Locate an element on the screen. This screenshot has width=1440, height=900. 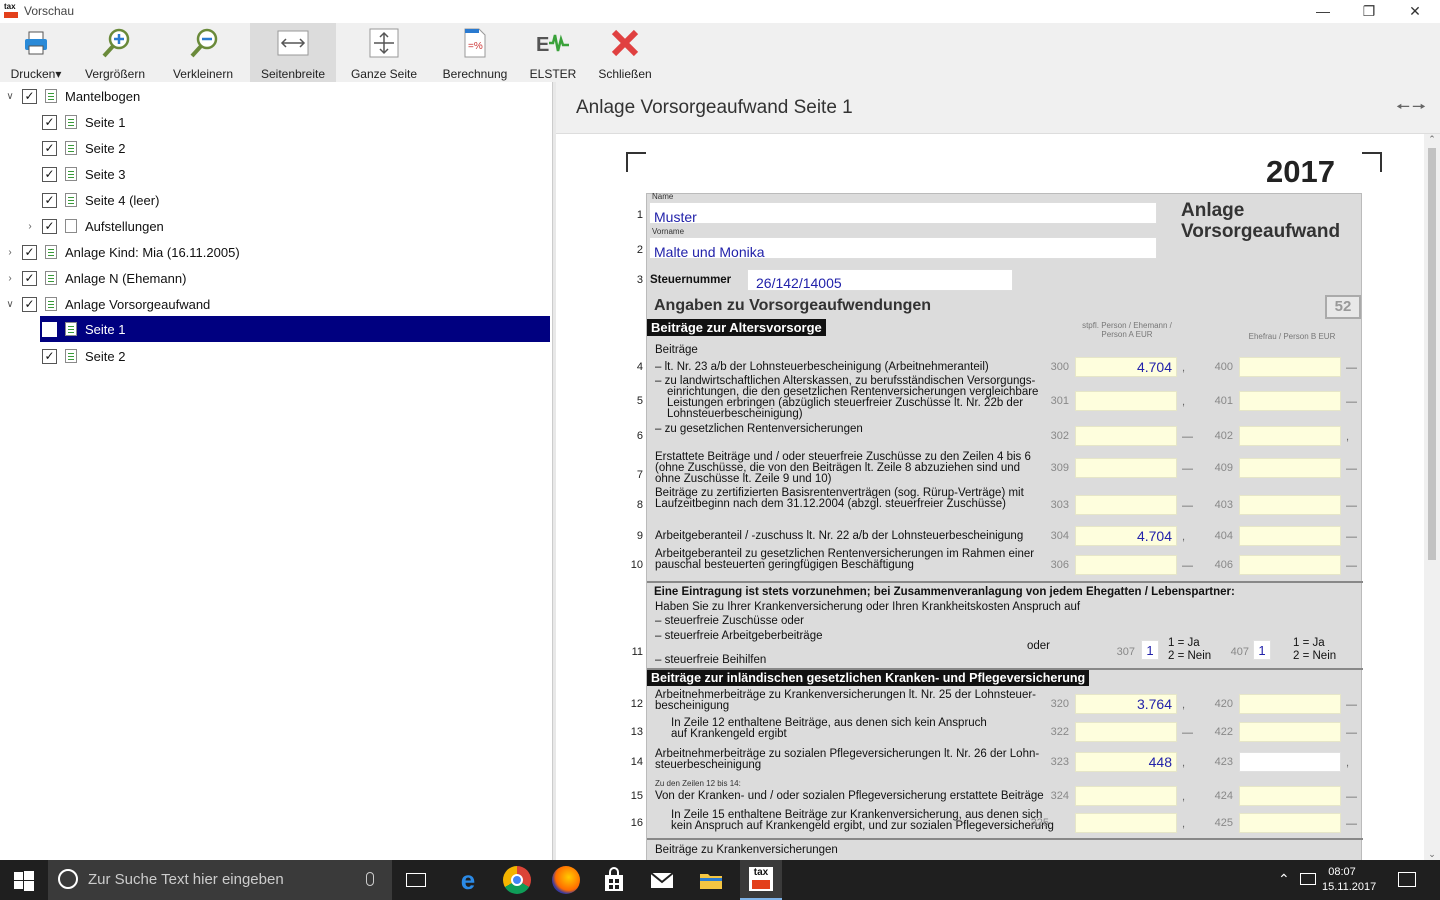
tree-item-vorsorge-seite-2: ✓ Seite 2 is located at coordinates (292, 356).